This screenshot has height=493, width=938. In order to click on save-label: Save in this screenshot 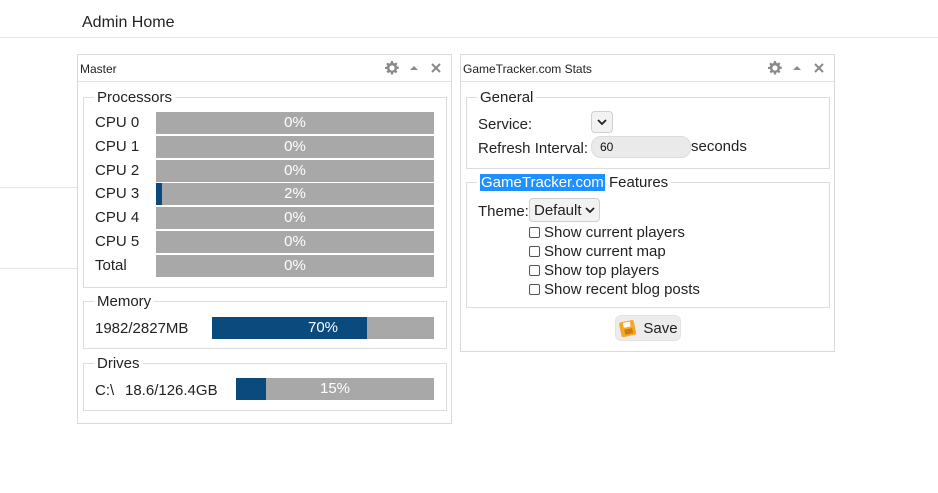, I will do `click(660, 328)`.